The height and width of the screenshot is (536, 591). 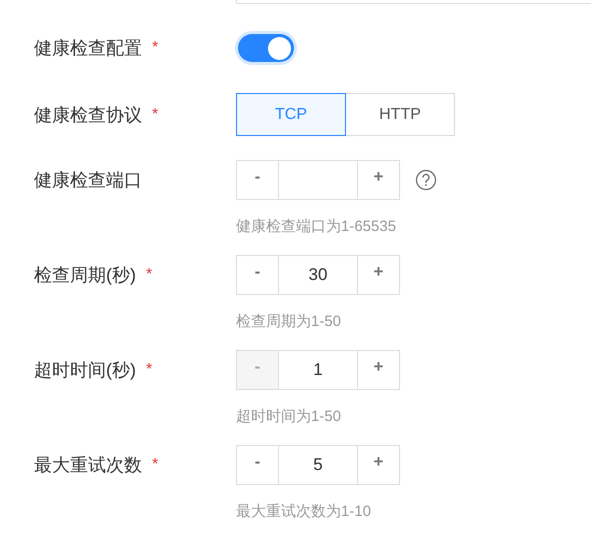 What do you see at coordinates (88, 48) in the screenshot?
I see `field-label: 健康检查配置` at bounding box center [88, 48].